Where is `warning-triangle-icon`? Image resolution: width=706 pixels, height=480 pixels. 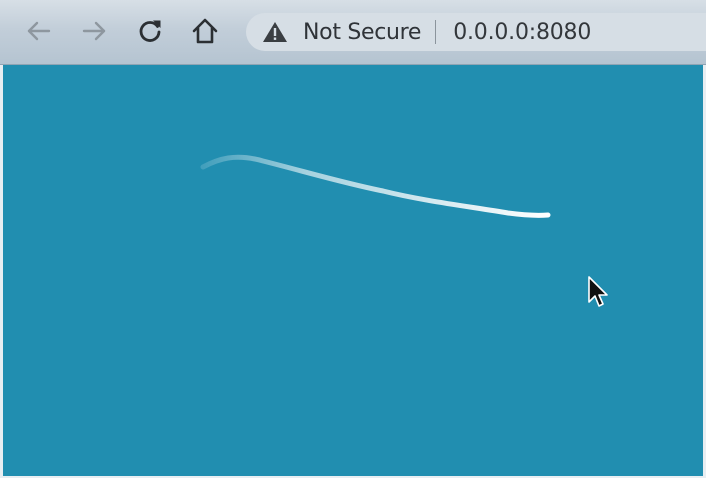
warning-triangle-icon is located at coordinates (275, 32).